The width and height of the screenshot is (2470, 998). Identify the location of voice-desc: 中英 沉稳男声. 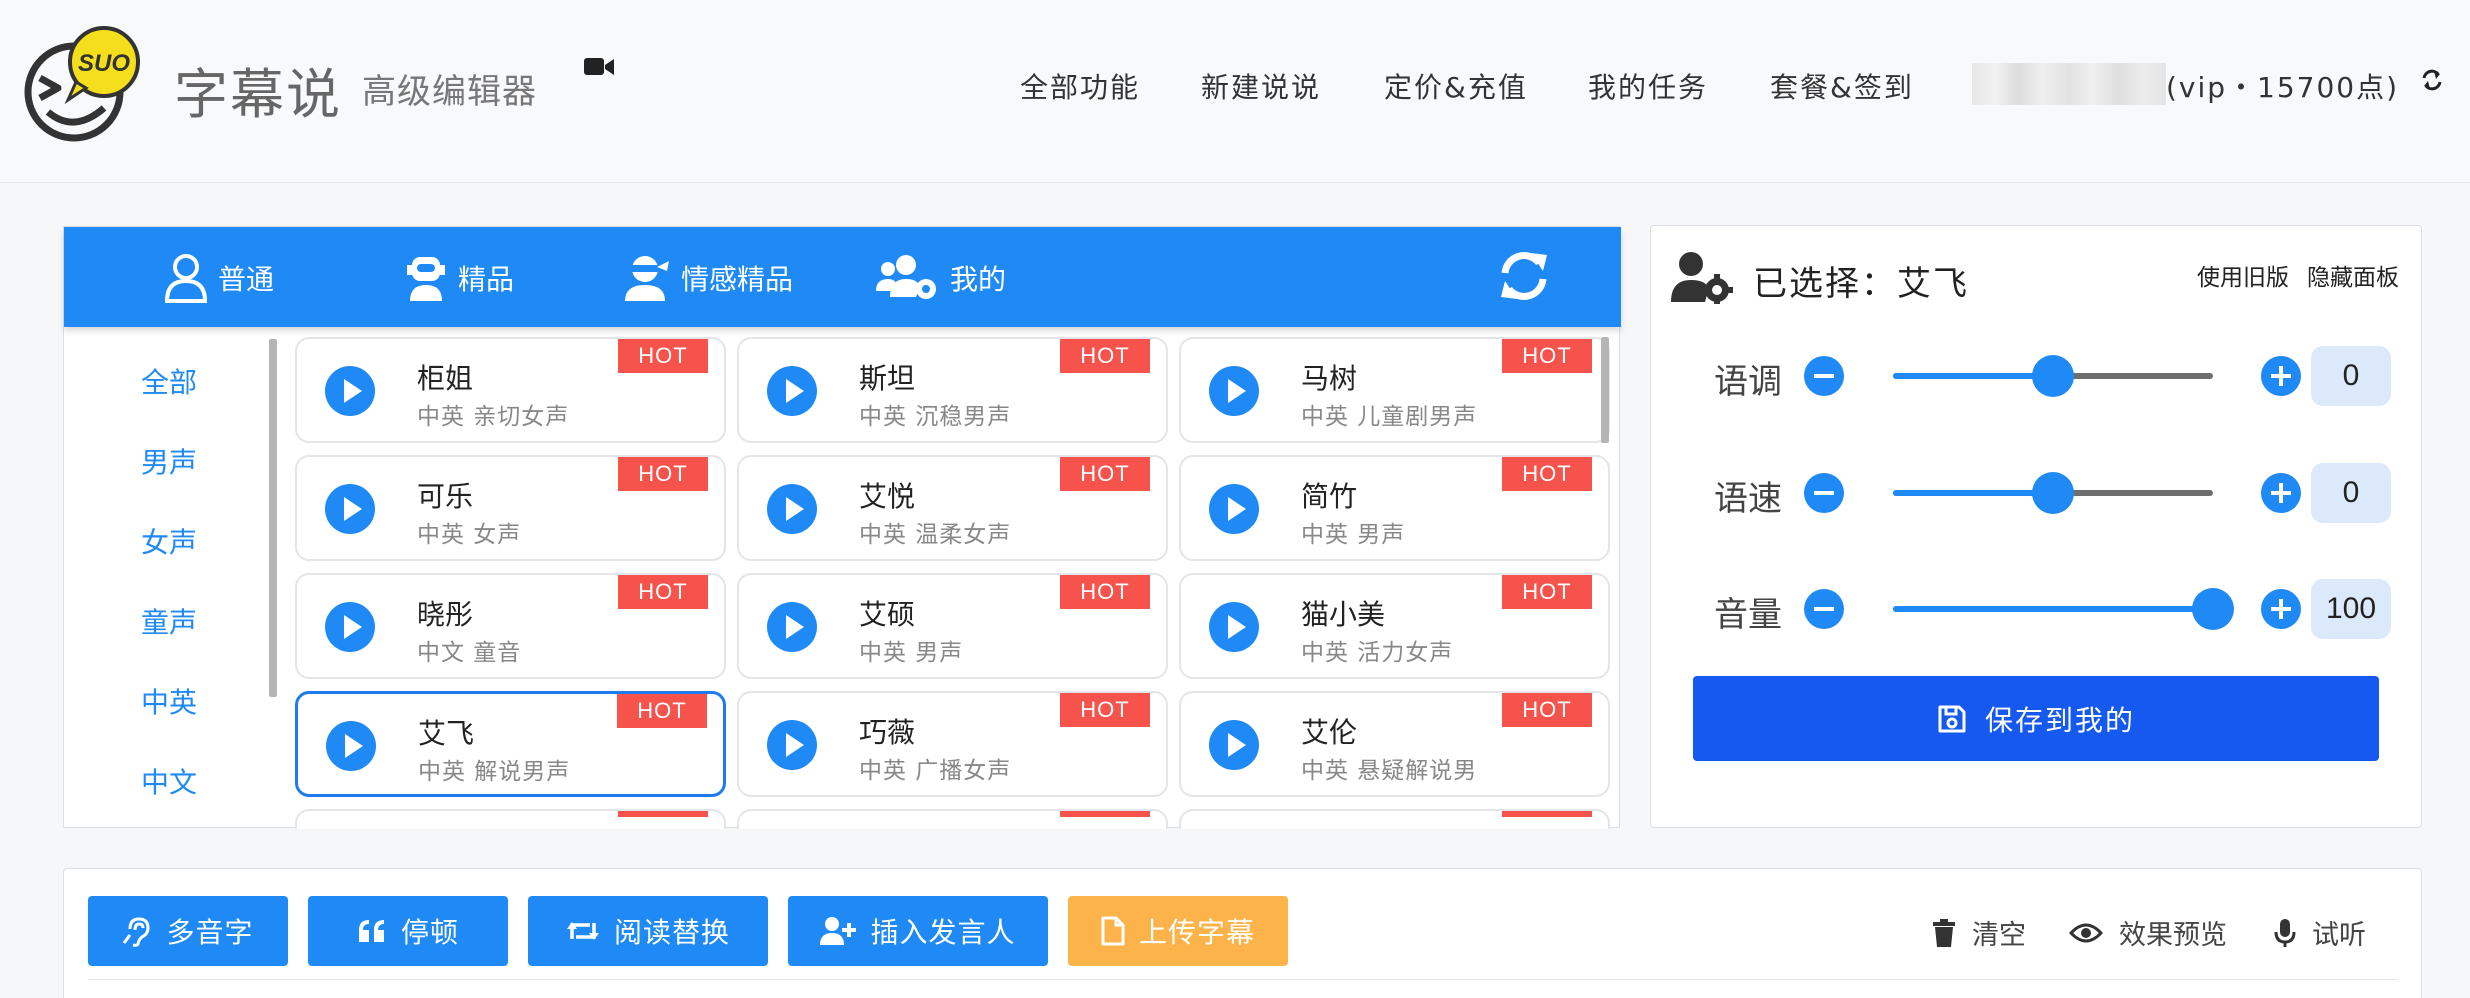
(935, 417).